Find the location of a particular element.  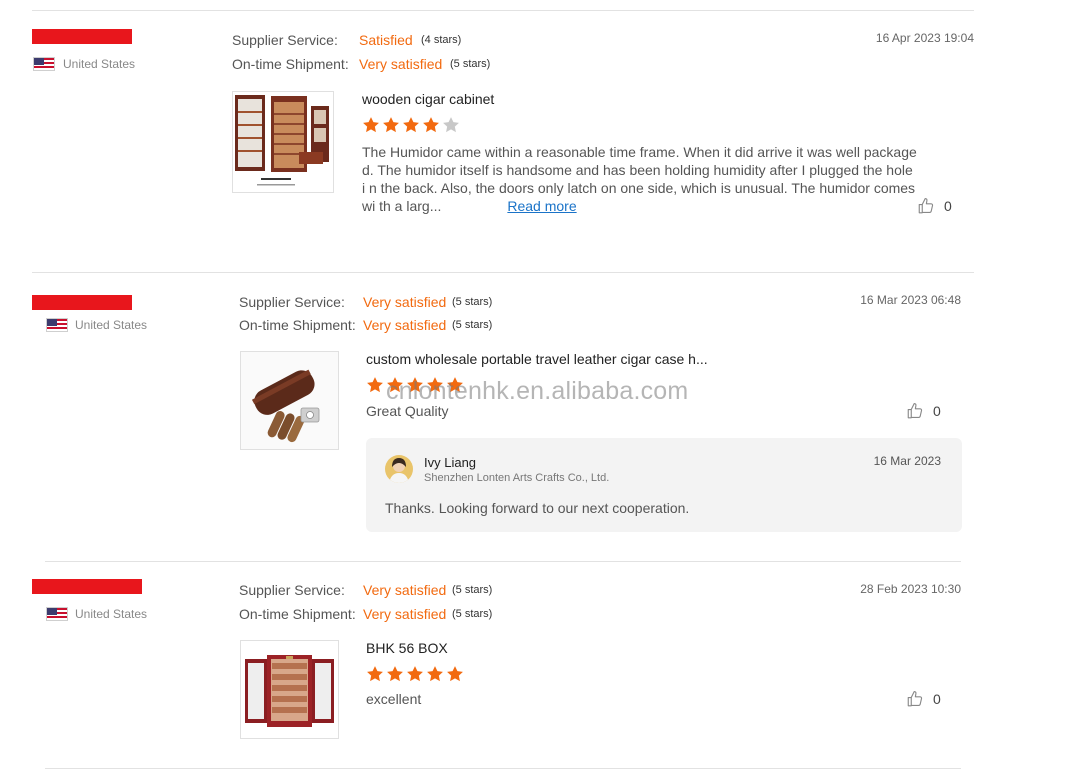

supplier-service-stars: (4 stars) is located at coordinates (441, 40).